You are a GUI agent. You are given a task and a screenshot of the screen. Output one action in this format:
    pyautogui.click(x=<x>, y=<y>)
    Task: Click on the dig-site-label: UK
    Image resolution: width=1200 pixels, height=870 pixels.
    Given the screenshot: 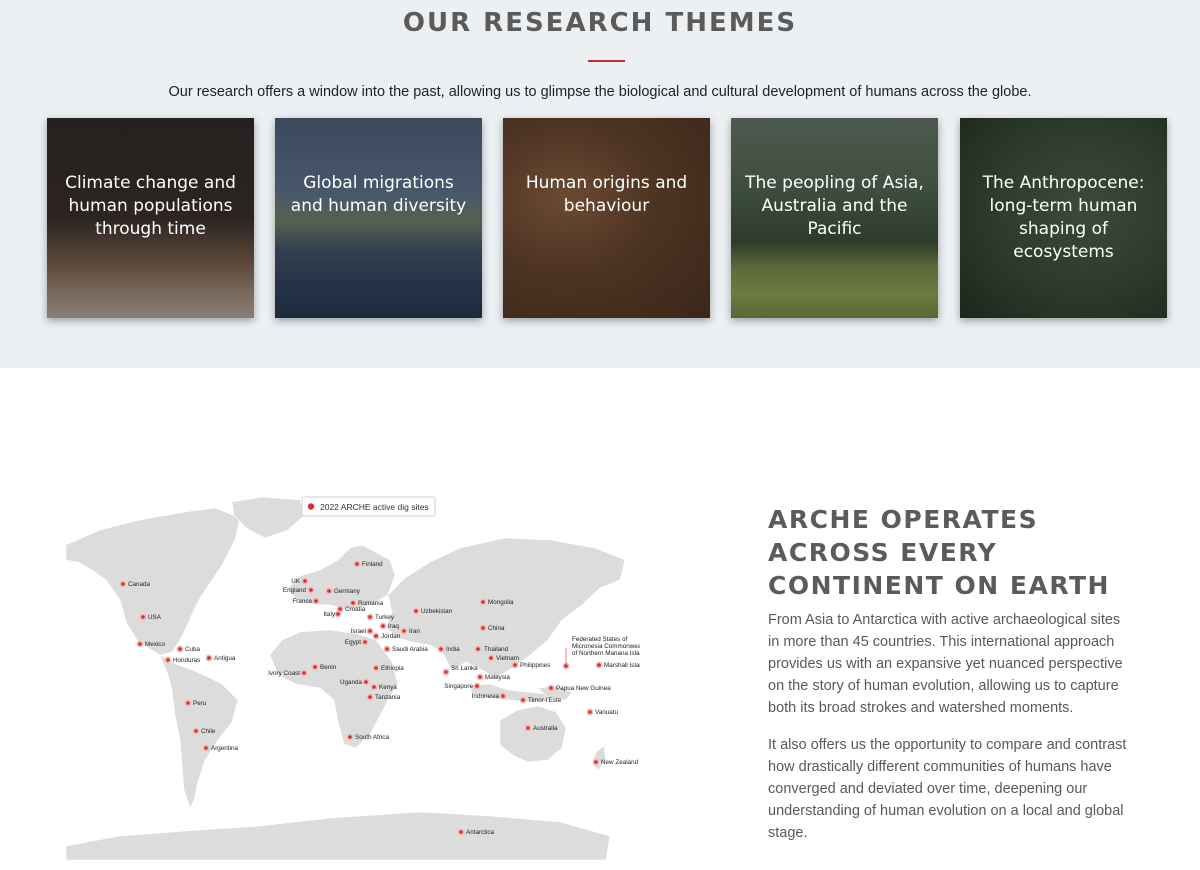 What is the action you would take?
    pyautogui.click(x=296, y=581)
    